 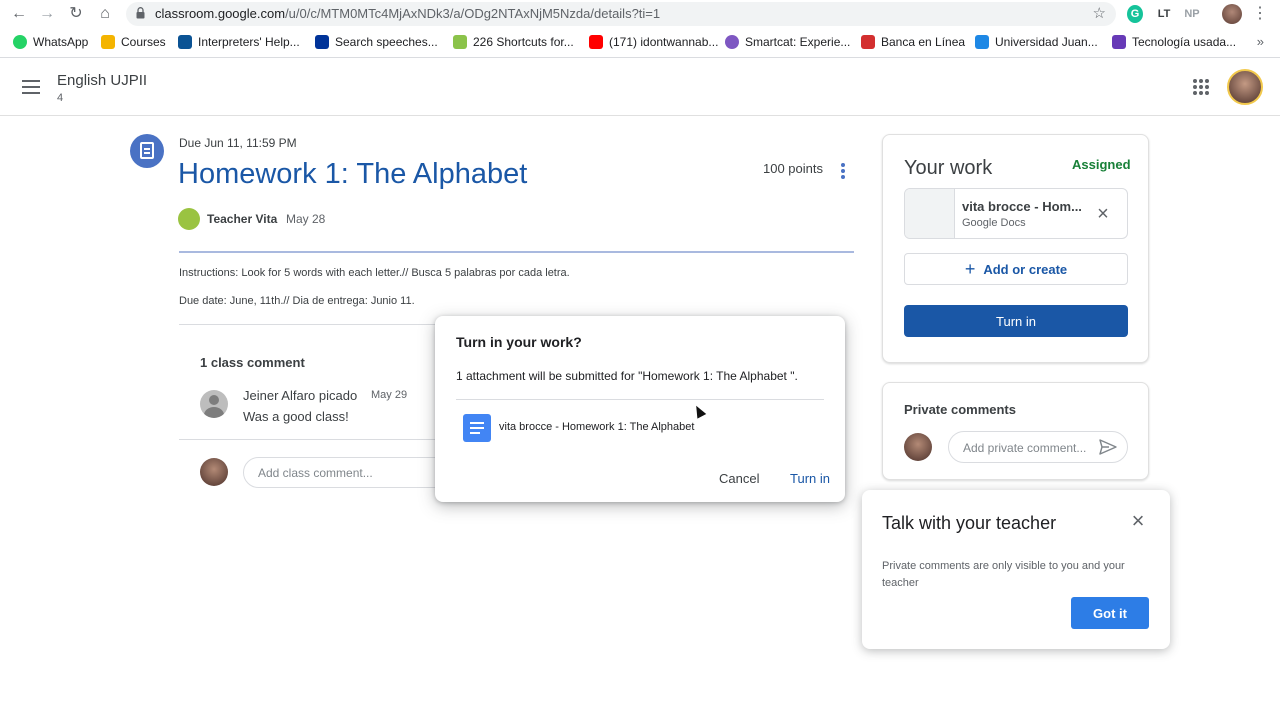 What do you see at coordinates (1260, 41) in the screenshot?
I see `bookmarks-overflow-icon: »` at bounding box center [1260, 41].